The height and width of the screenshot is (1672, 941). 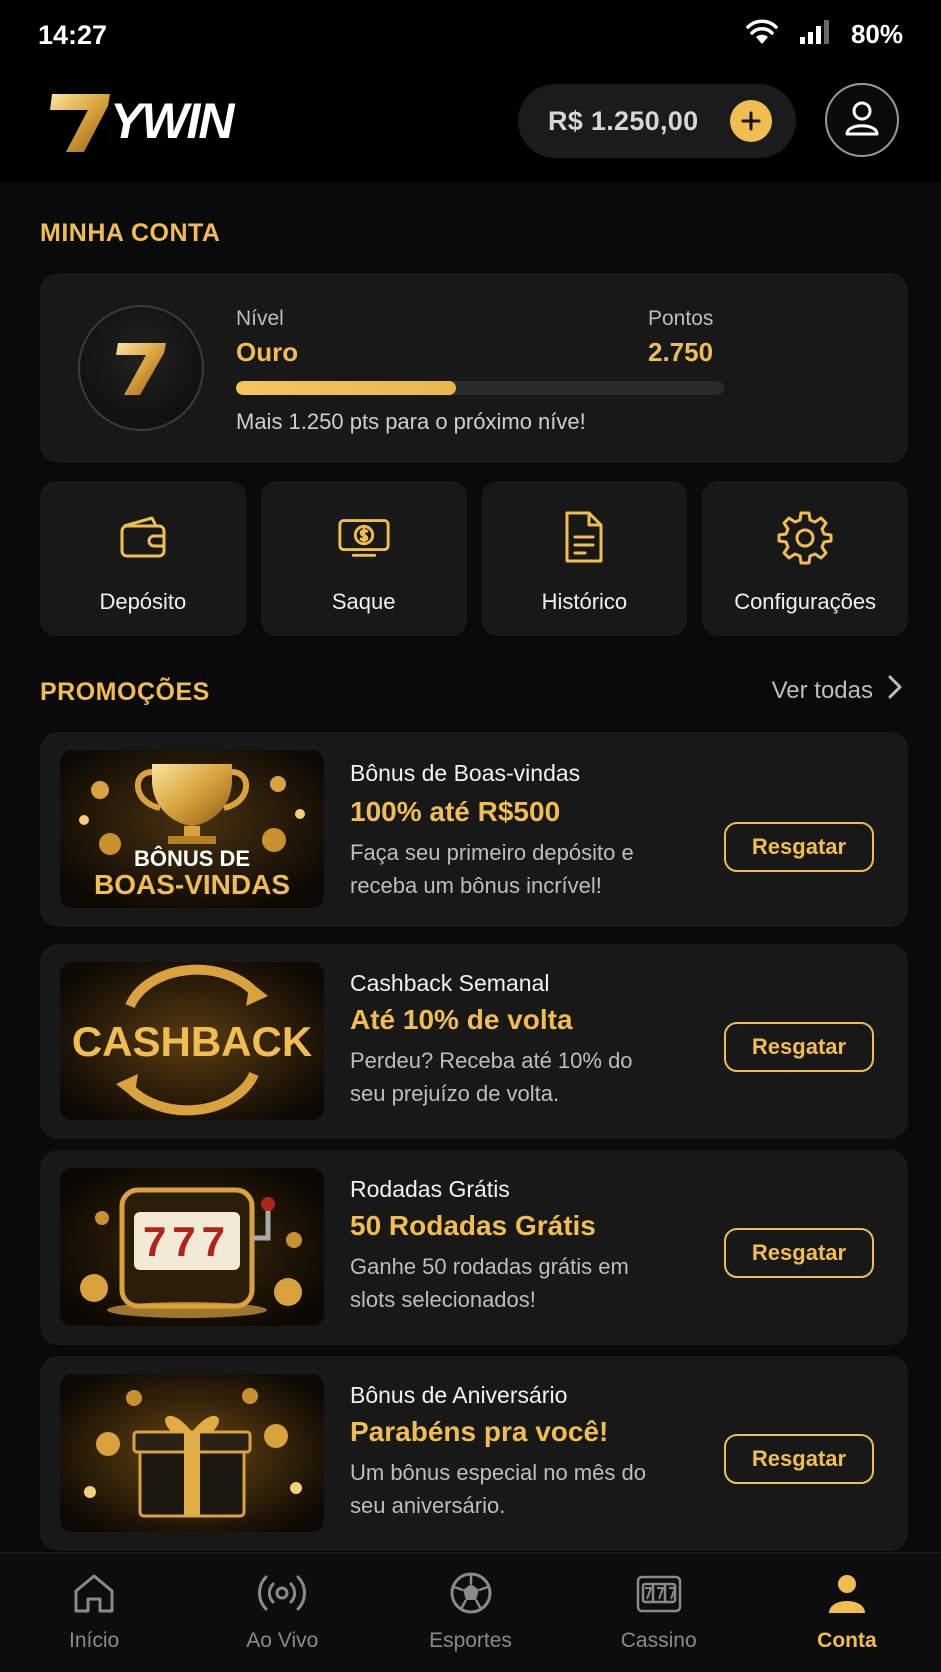 I want to click on nav-item-sports: Esportes, so click(x=470, y=1612).